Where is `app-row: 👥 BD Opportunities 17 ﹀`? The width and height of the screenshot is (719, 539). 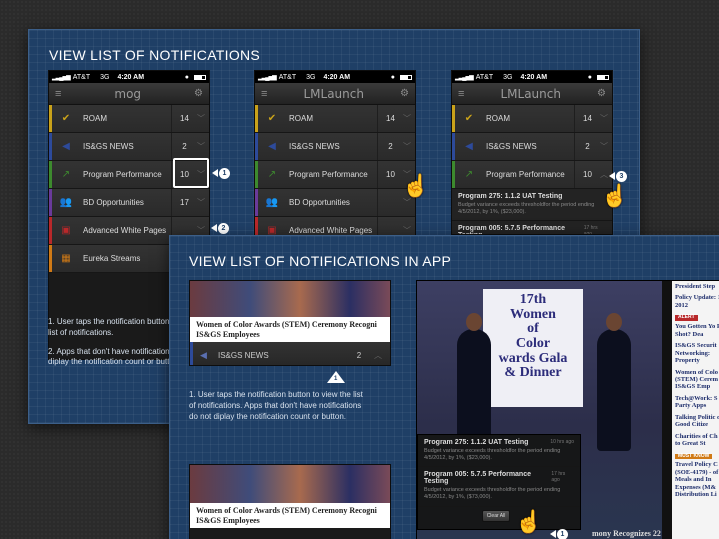 app-row: 👥 BD Opportunities 17 ﹀ is located at coordinates (129, 203).